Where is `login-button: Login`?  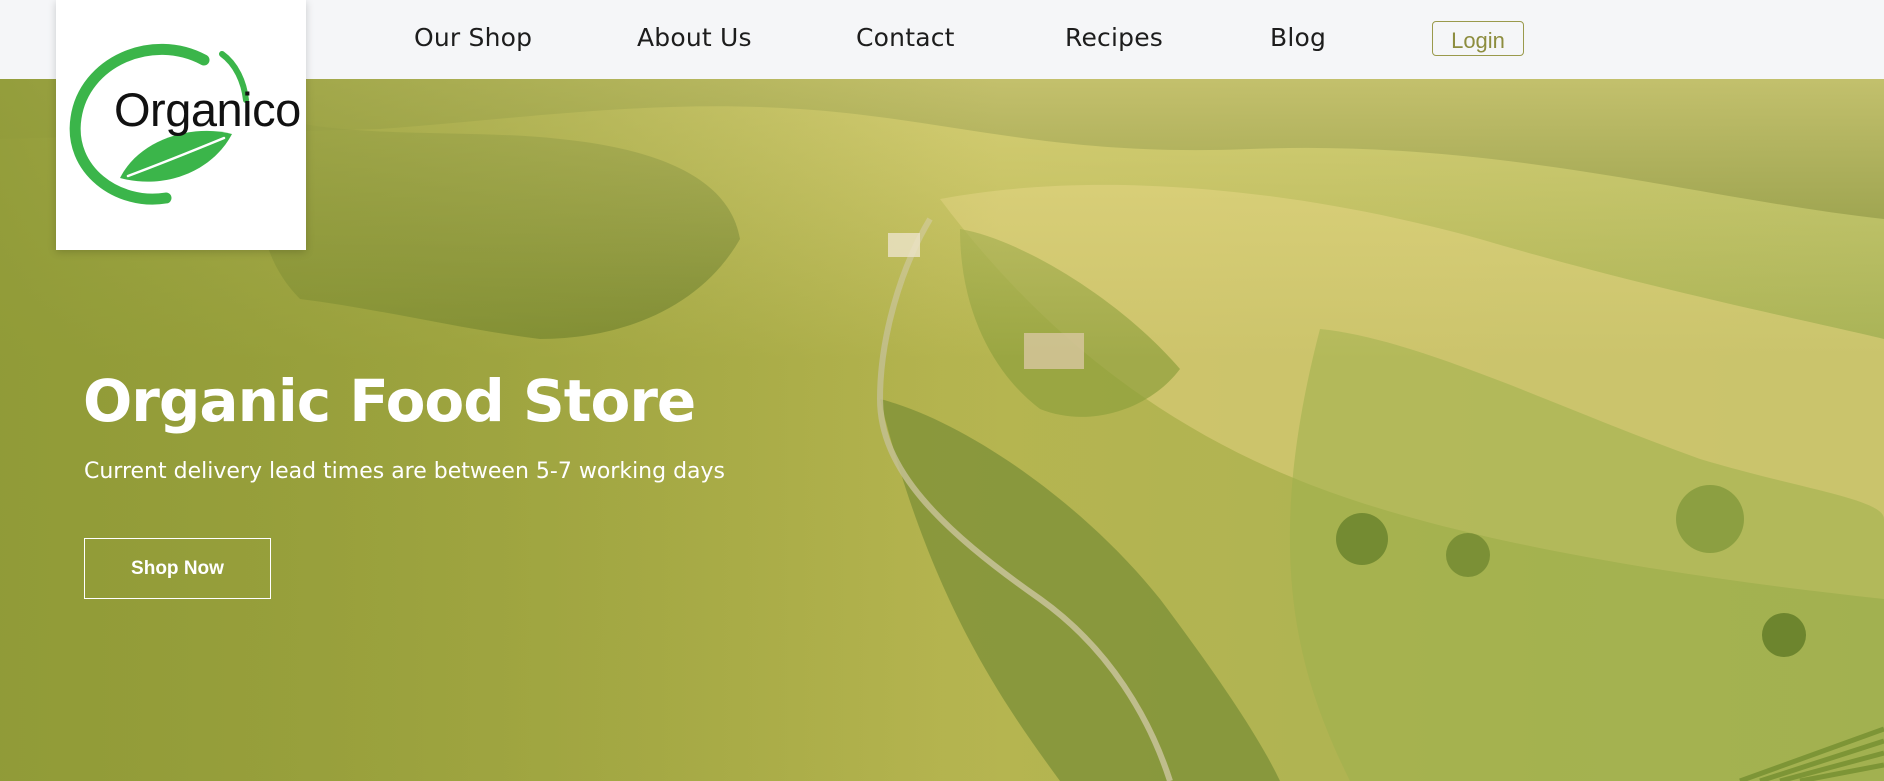
login-button: Login is located at coordinates (1478, 38).